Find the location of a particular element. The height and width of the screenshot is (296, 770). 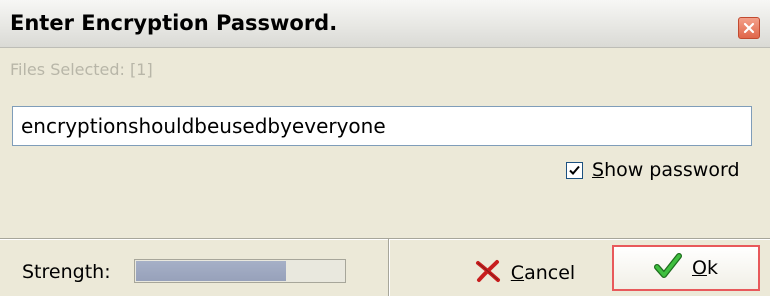

show-password-label: Show password is located at coordinates (666, 170).